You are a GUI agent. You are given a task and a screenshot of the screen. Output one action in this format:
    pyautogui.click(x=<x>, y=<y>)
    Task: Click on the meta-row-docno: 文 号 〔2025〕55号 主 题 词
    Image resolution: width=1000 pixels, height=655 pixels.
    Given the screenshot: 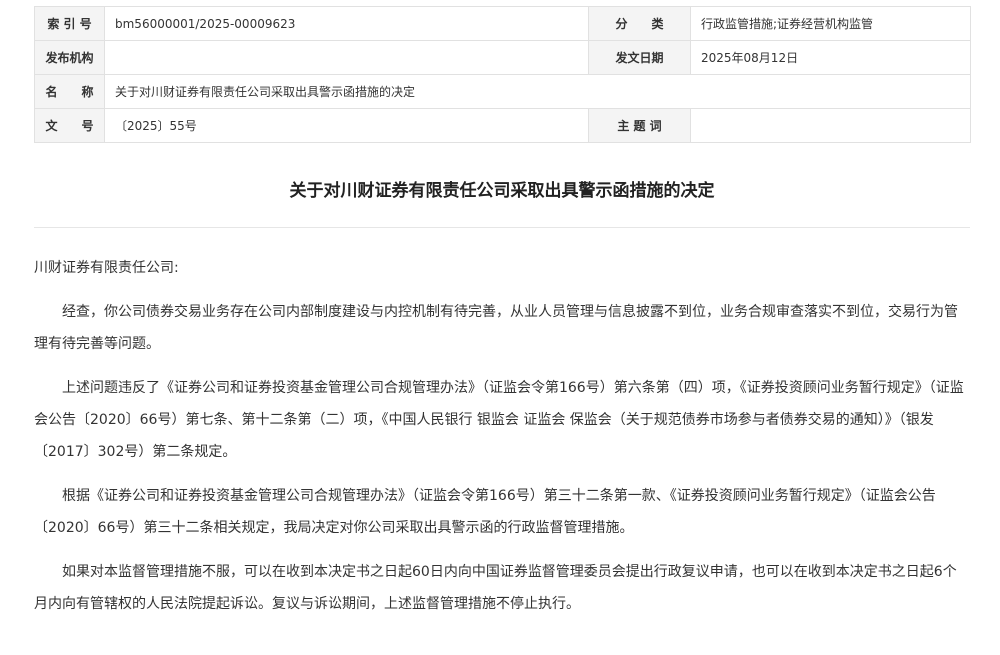 What is the action you would take?
    pyautogui.click(x=502, y=125)
    